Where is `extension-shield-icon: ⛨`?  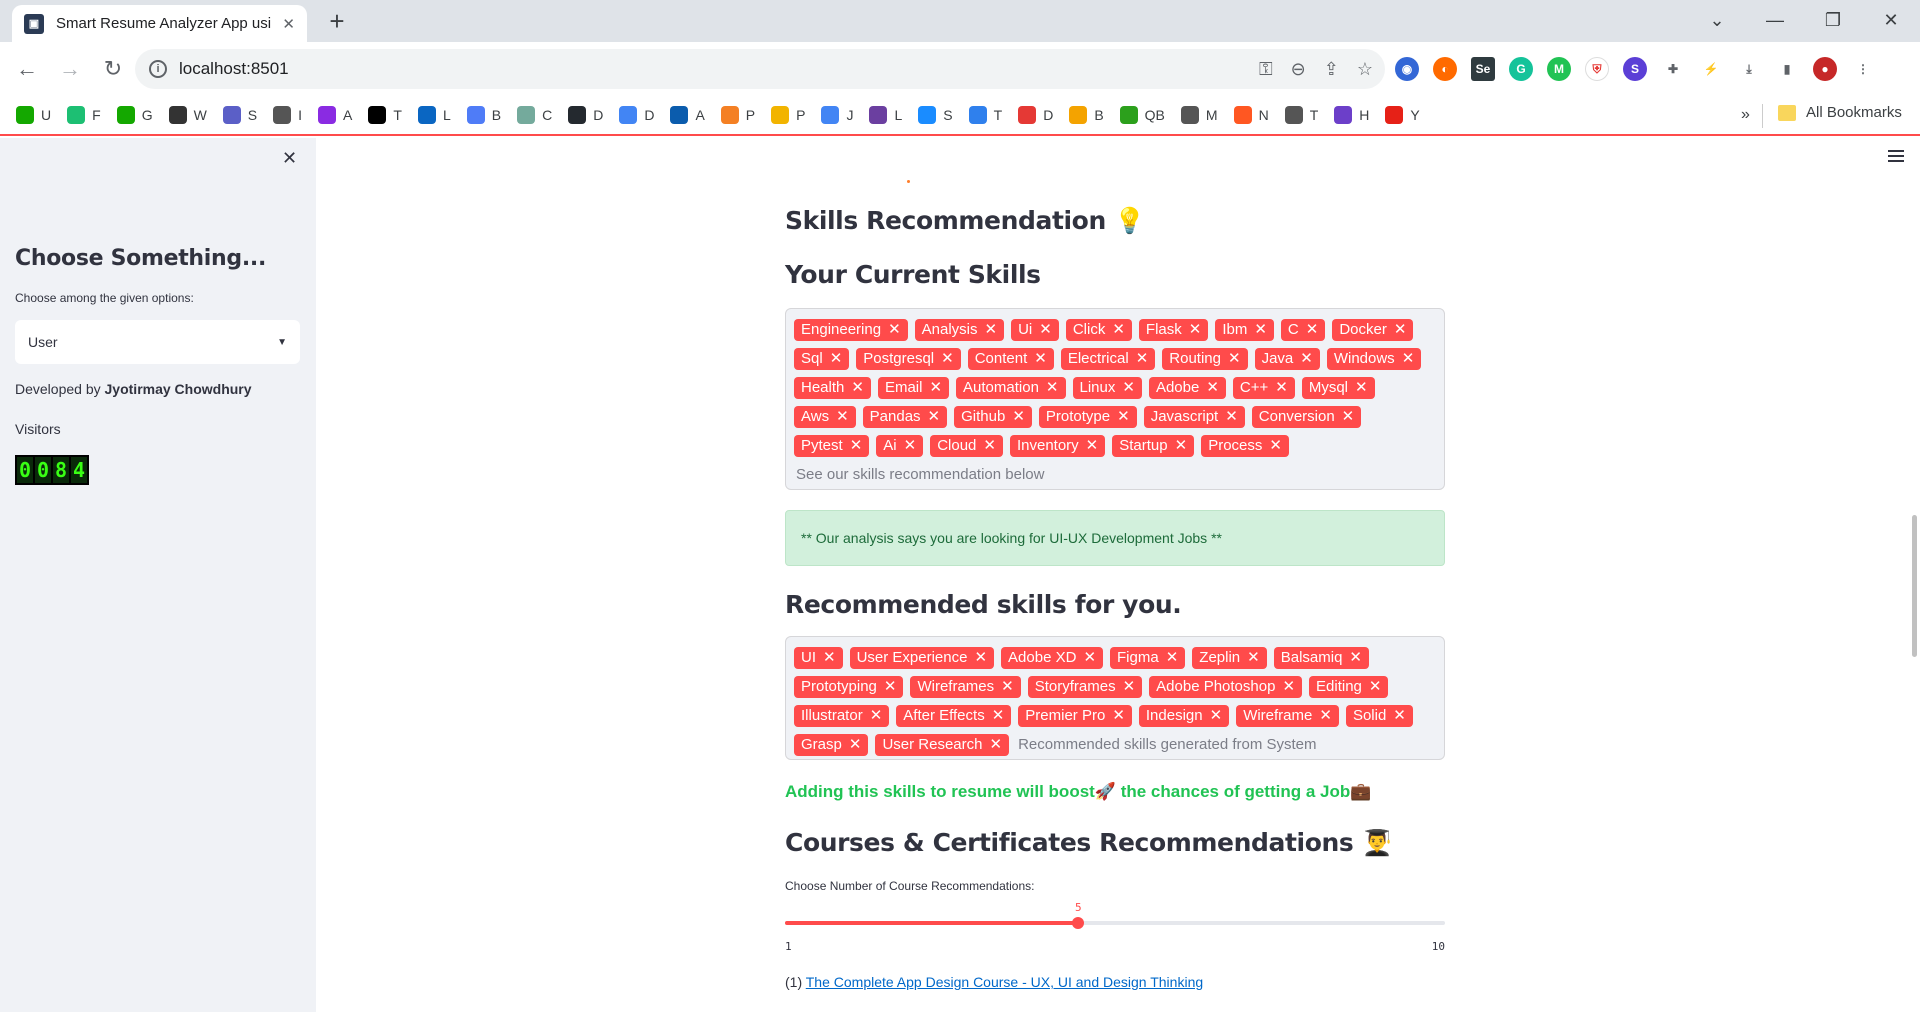
extension-shield-icon: ⛨ is located at coordinates (1597, 69).